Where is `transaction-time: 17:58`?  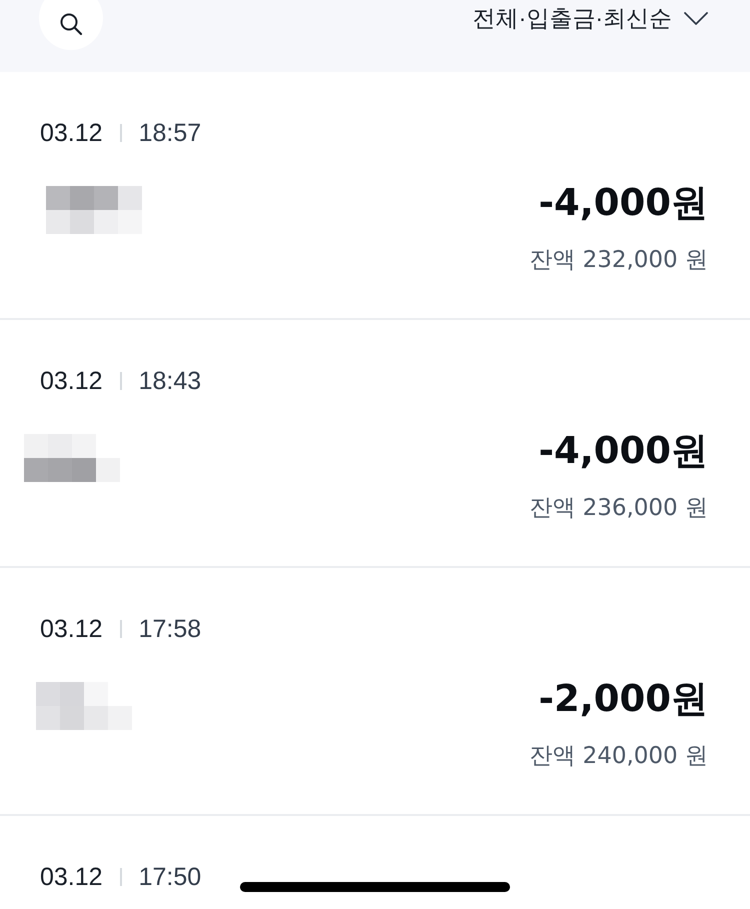
transaction-time: 17:58 is located at coordinates (170, 629).